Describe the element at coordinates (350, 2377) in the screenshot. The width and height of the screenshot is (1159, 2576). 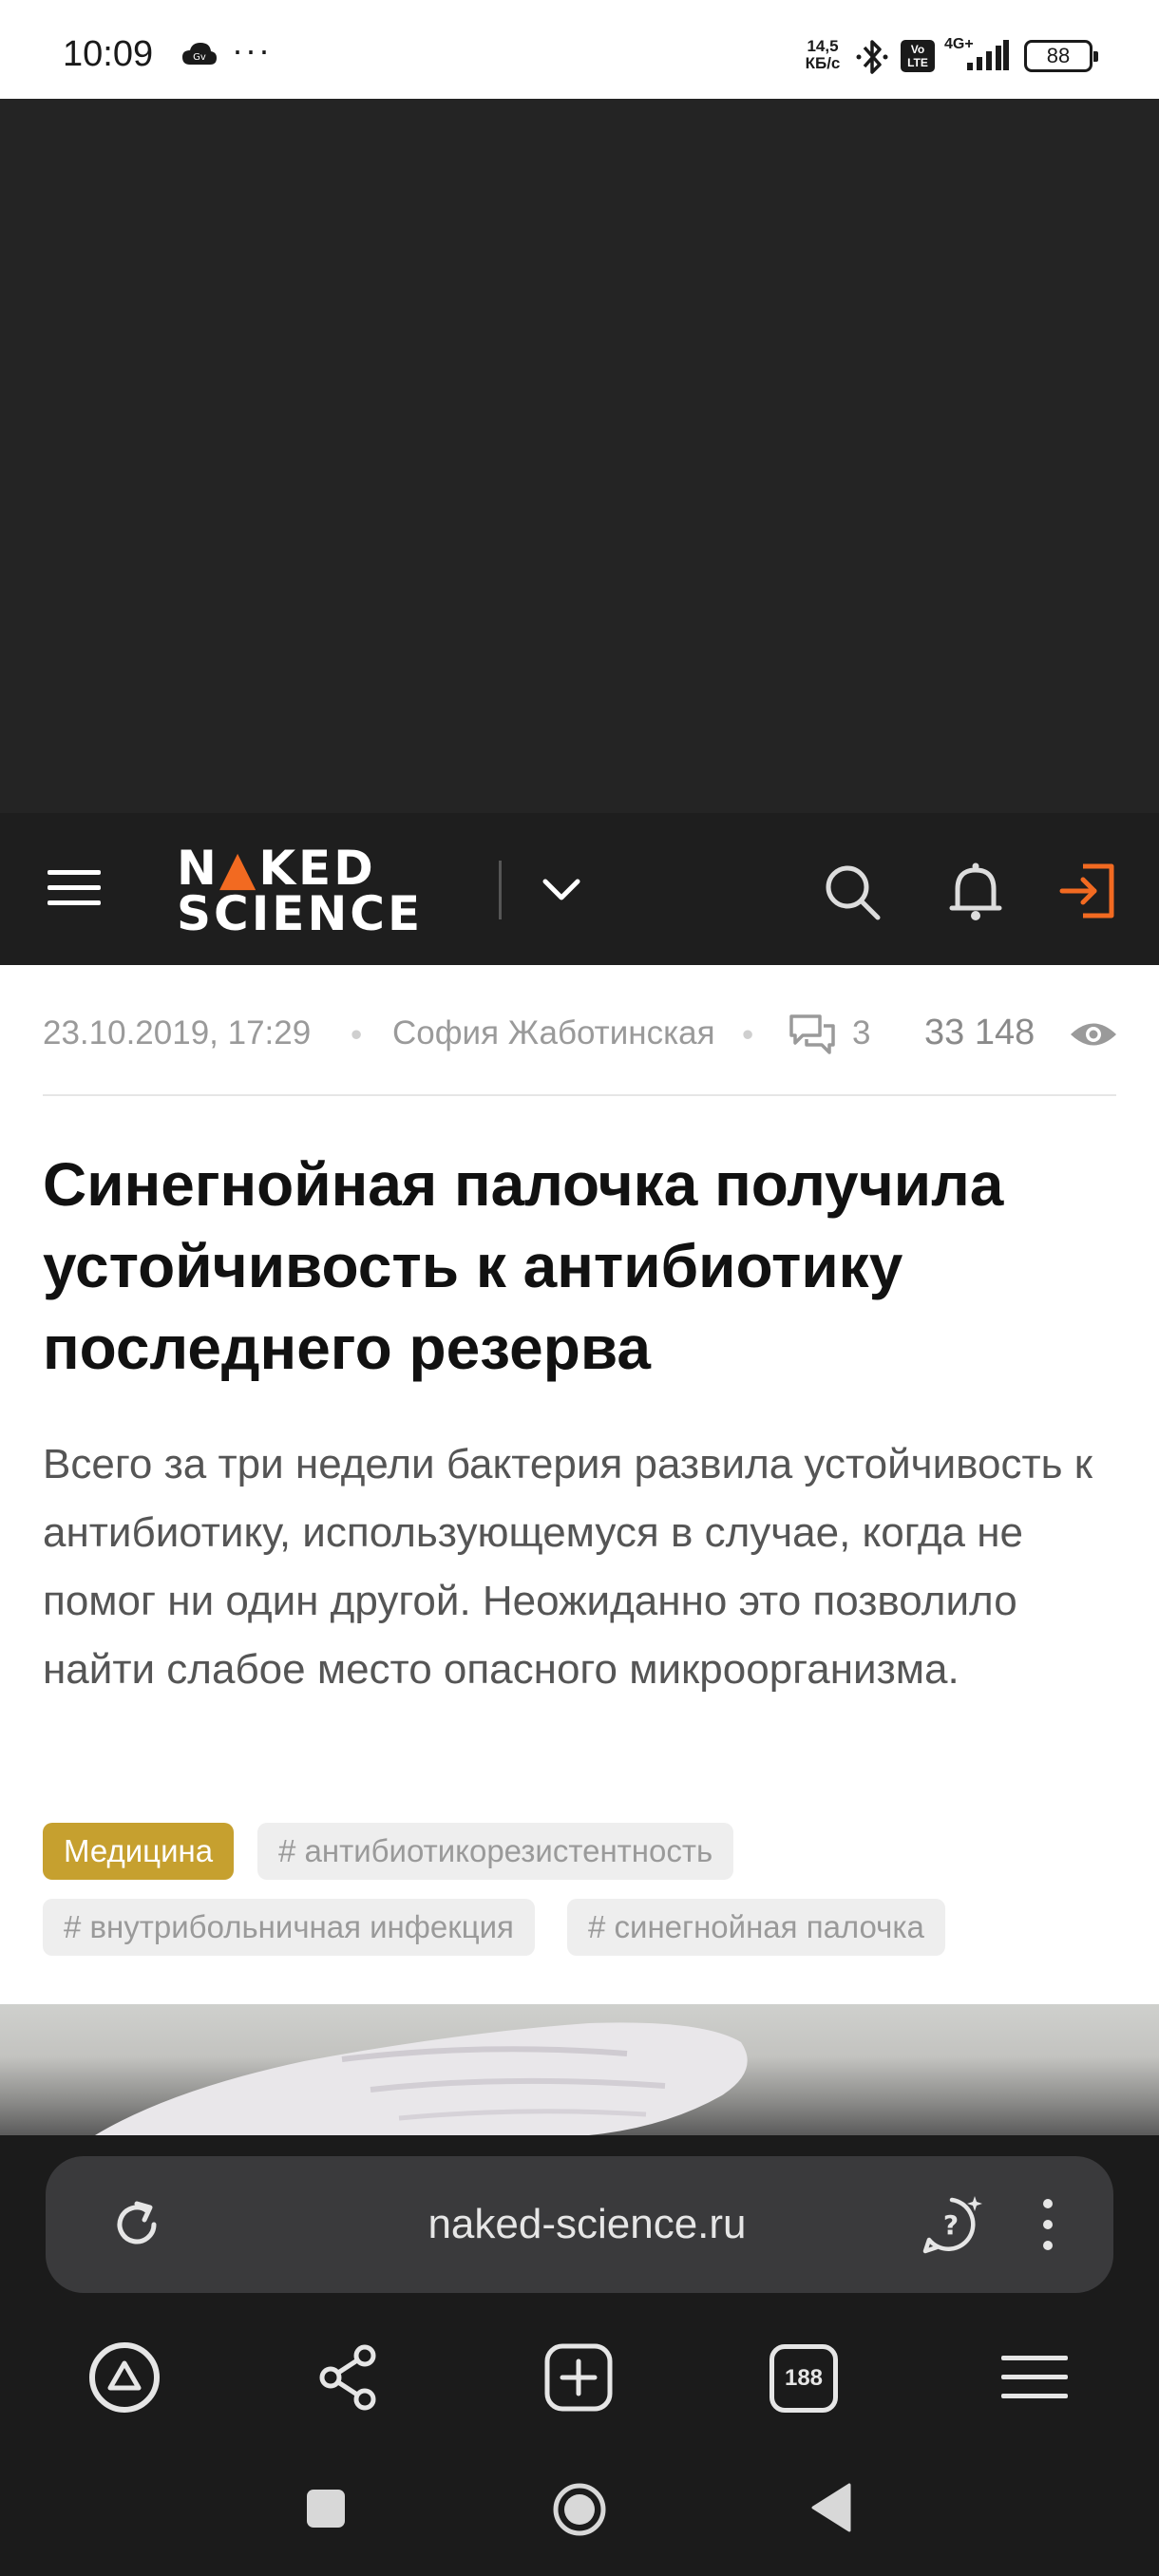
I see `share-icon` at that location.